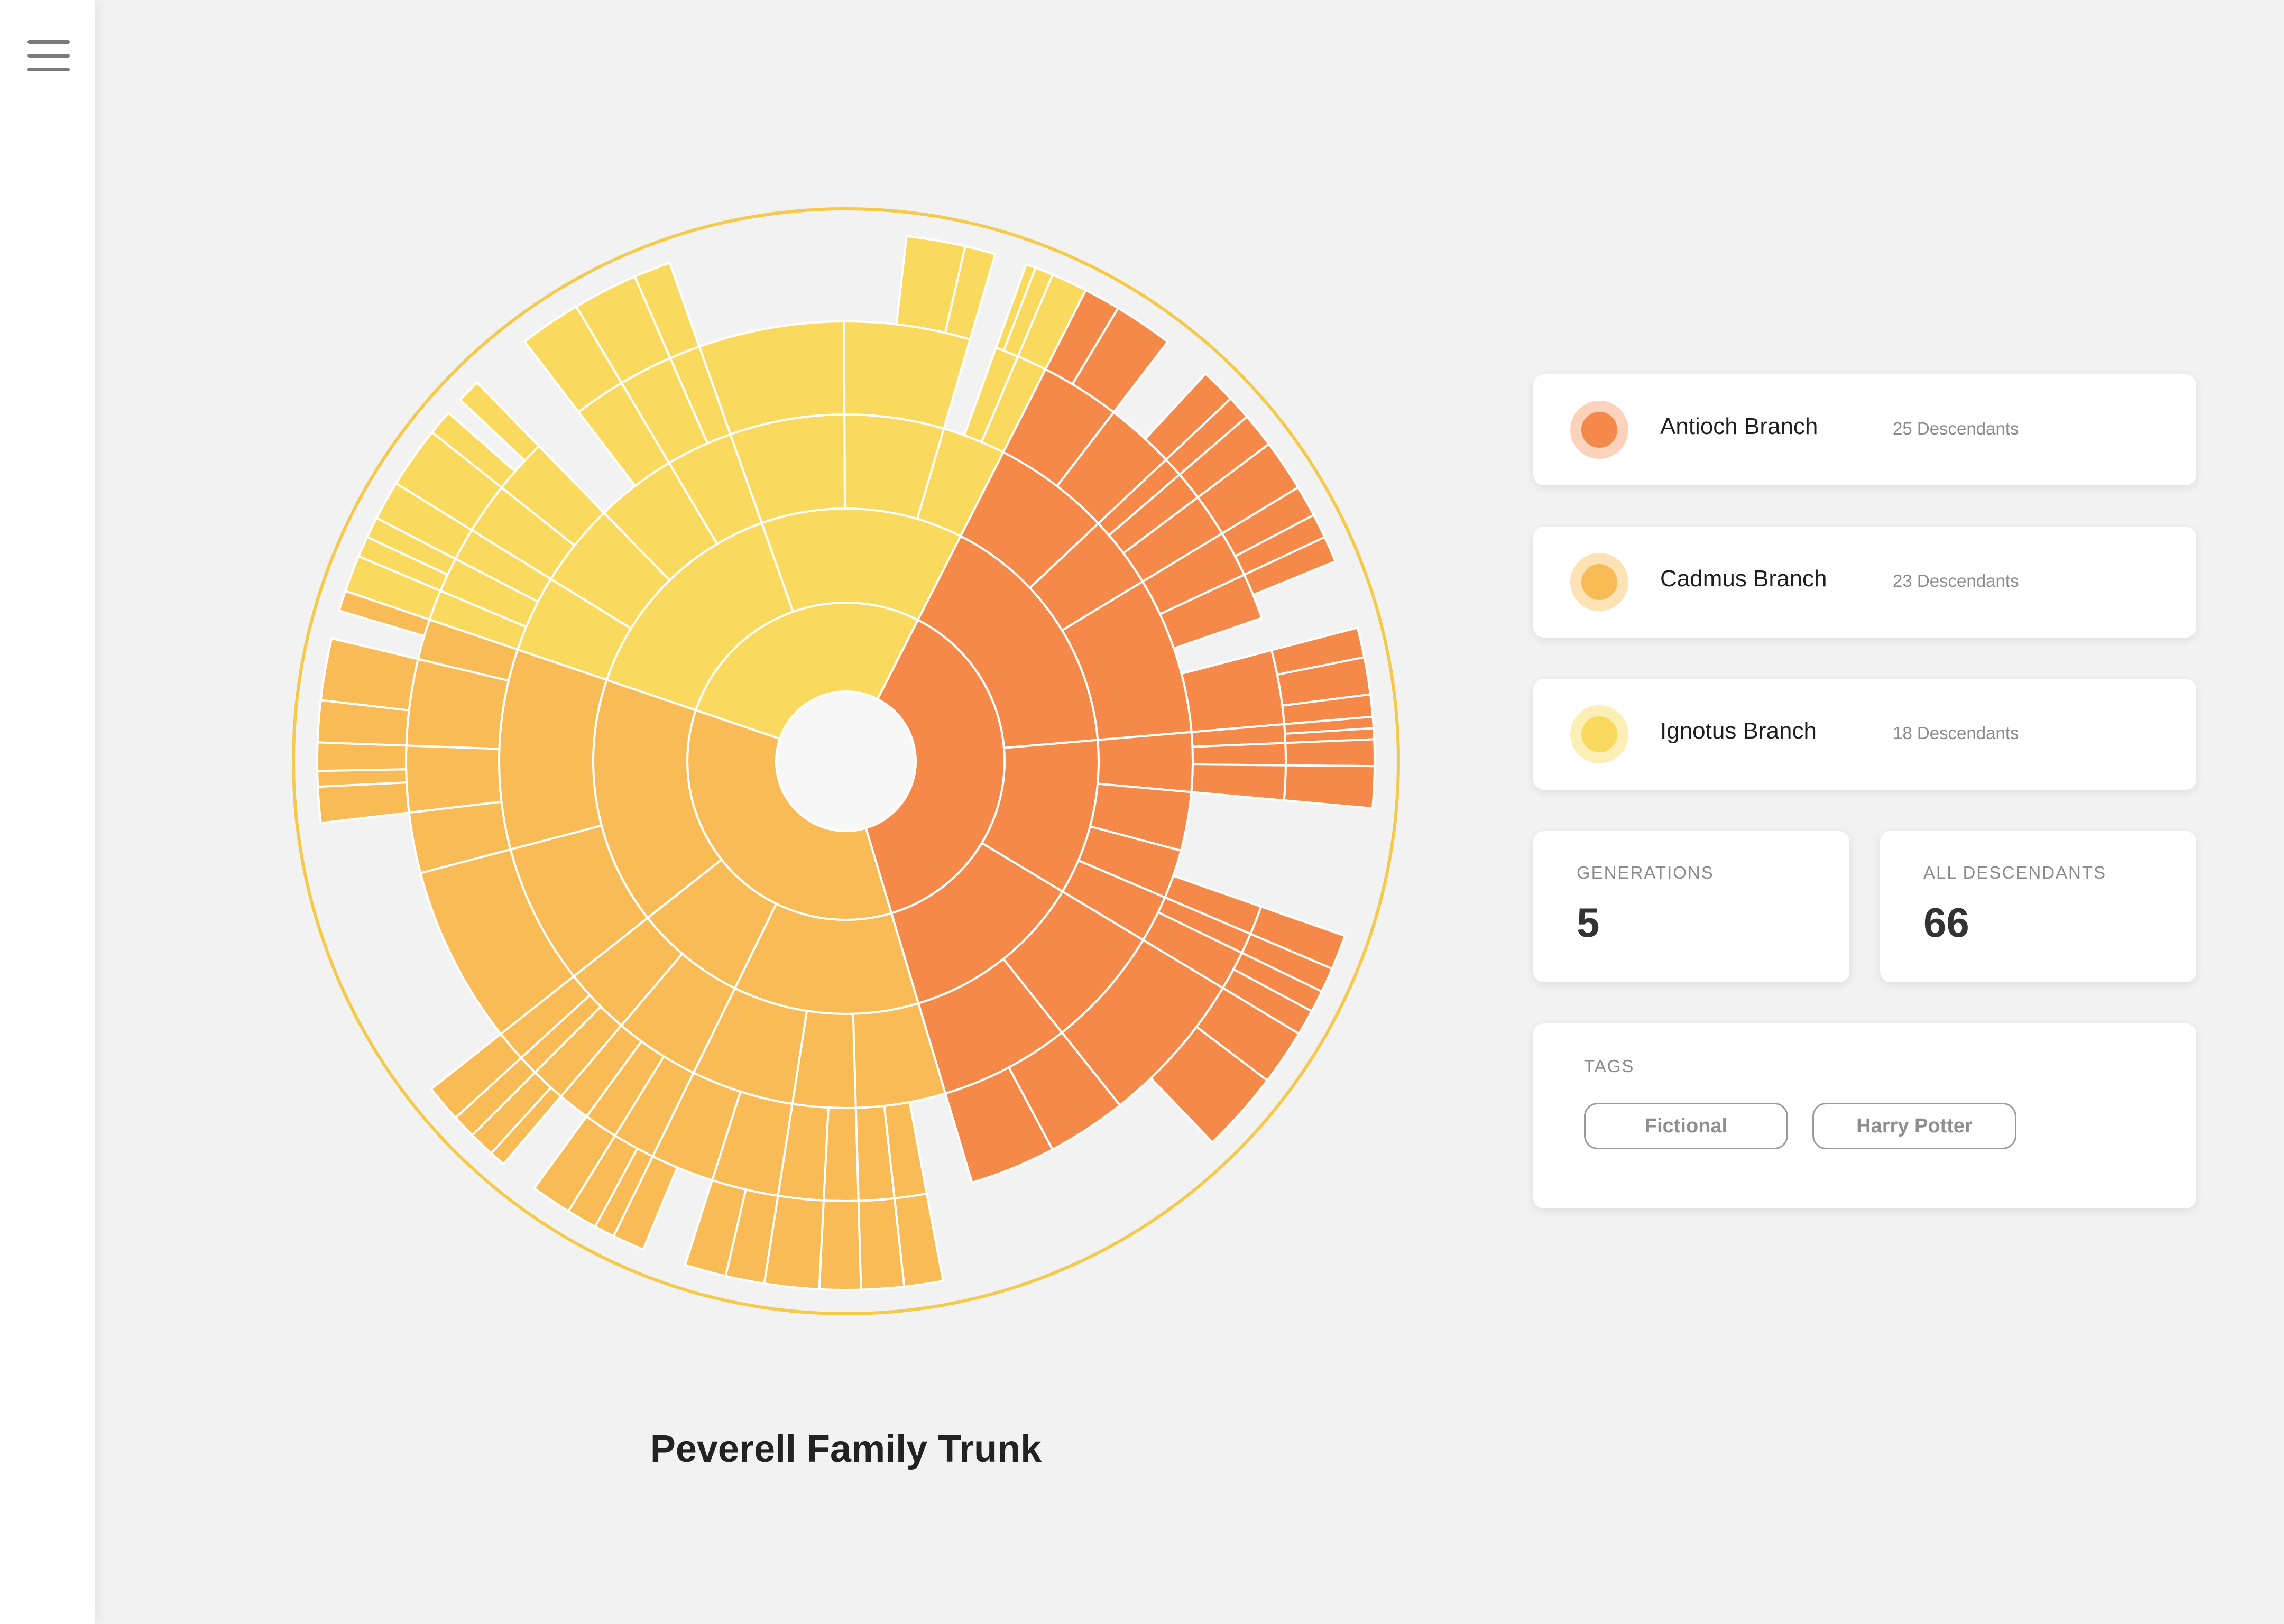  What do you see at coordinates (1738, 731) in the screenshot?
I see `legend-name: Ignotus Branch` at bounding box center [1738, 731].